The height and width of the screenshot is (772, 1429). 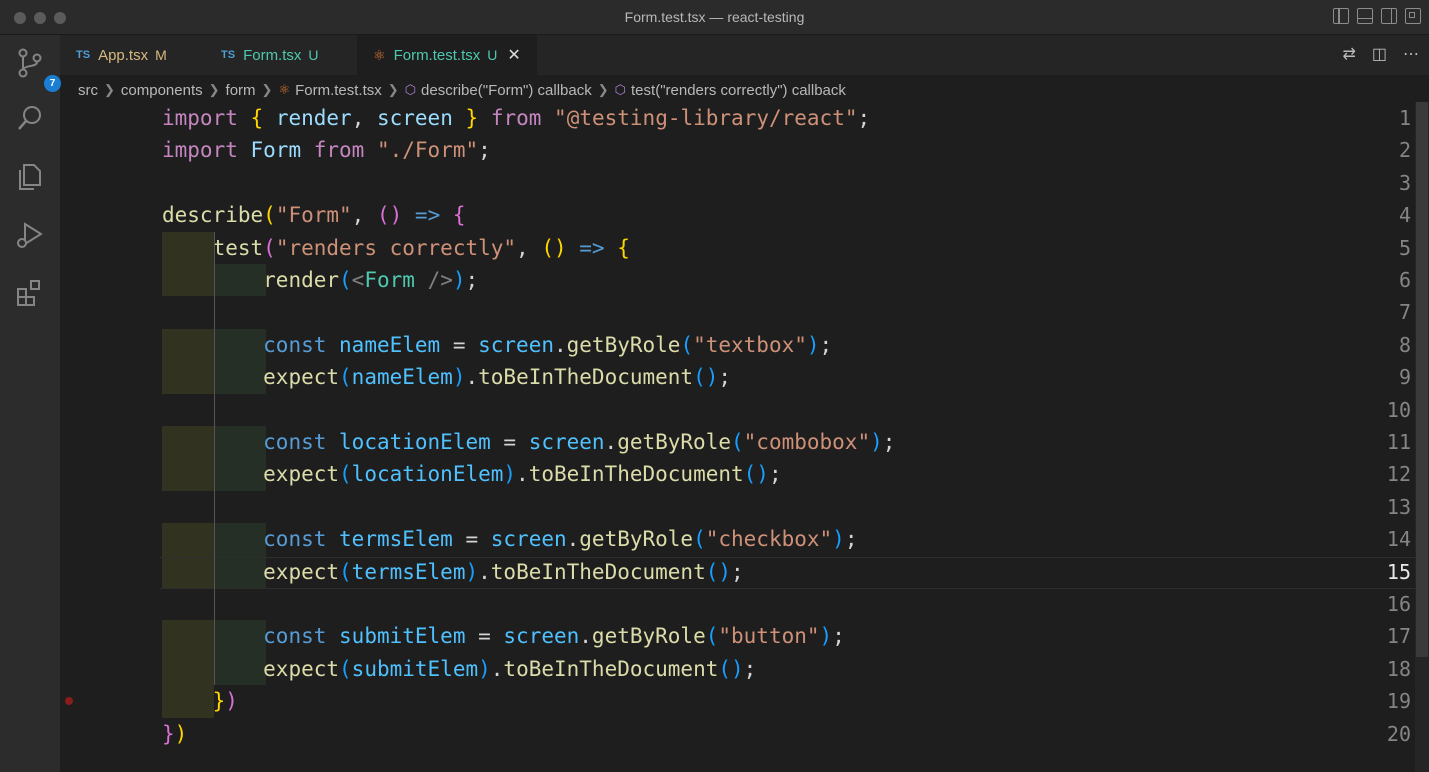 I want to click on code-token: locationElem, so click(x=427, y=474).